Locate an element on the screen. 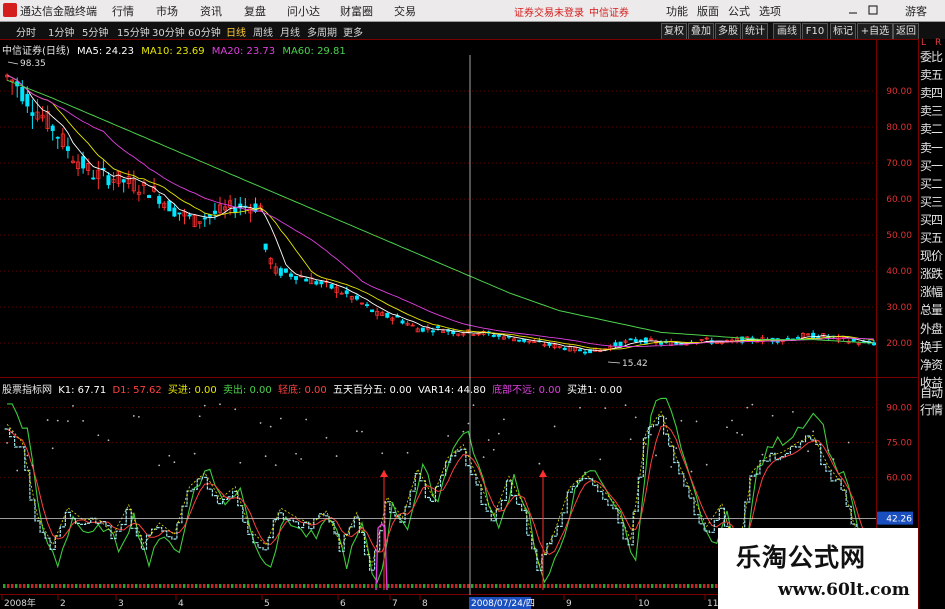 This screenshot has width=945, height=609. side-label: 买五 is located at coordinates (932, 237).